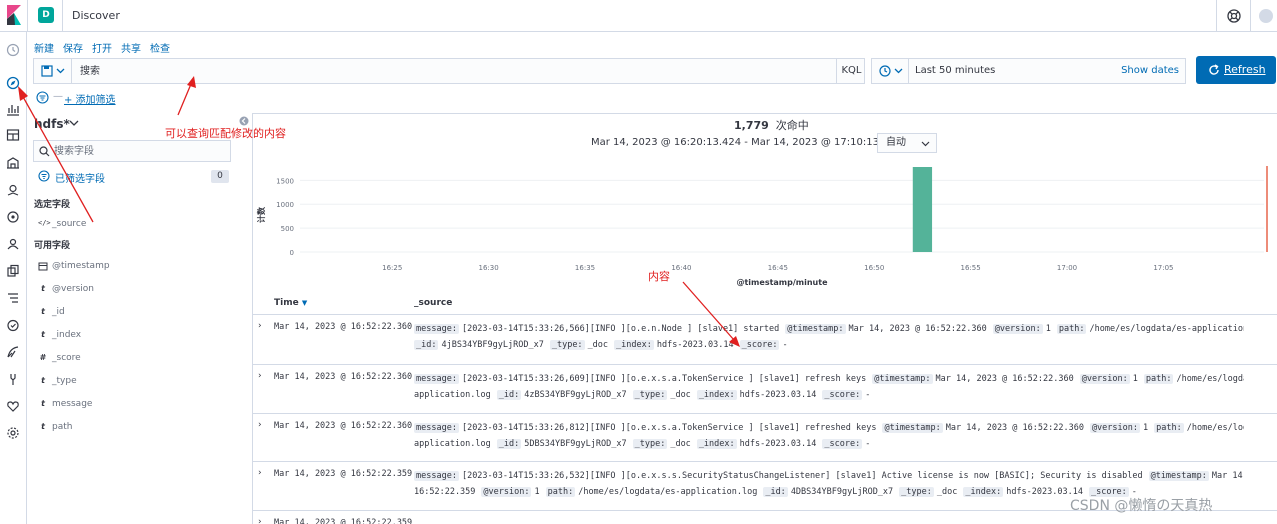  I want to click on show-dates-link: Show dates, so click(1150, 70).